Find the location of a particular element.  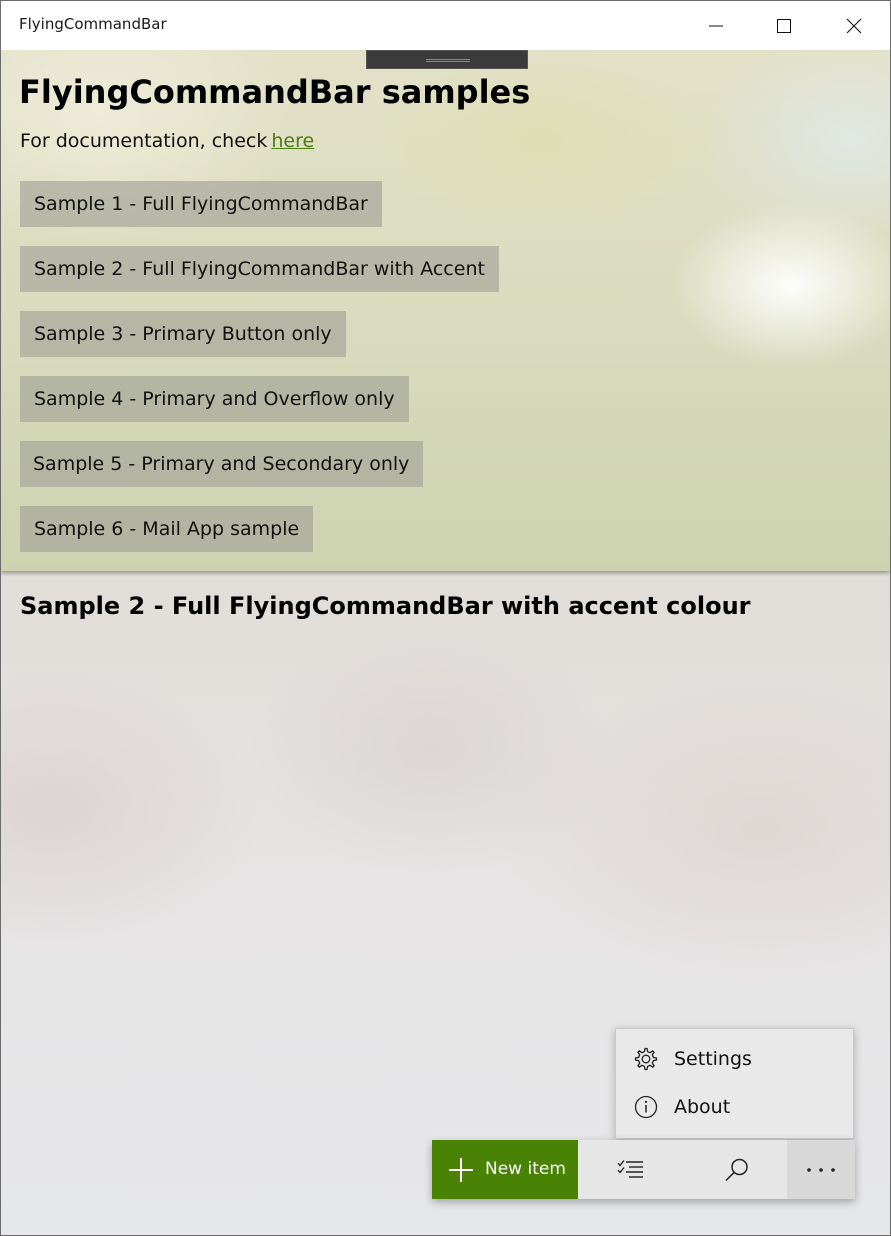

close-button is located at coordinates (854, 25).